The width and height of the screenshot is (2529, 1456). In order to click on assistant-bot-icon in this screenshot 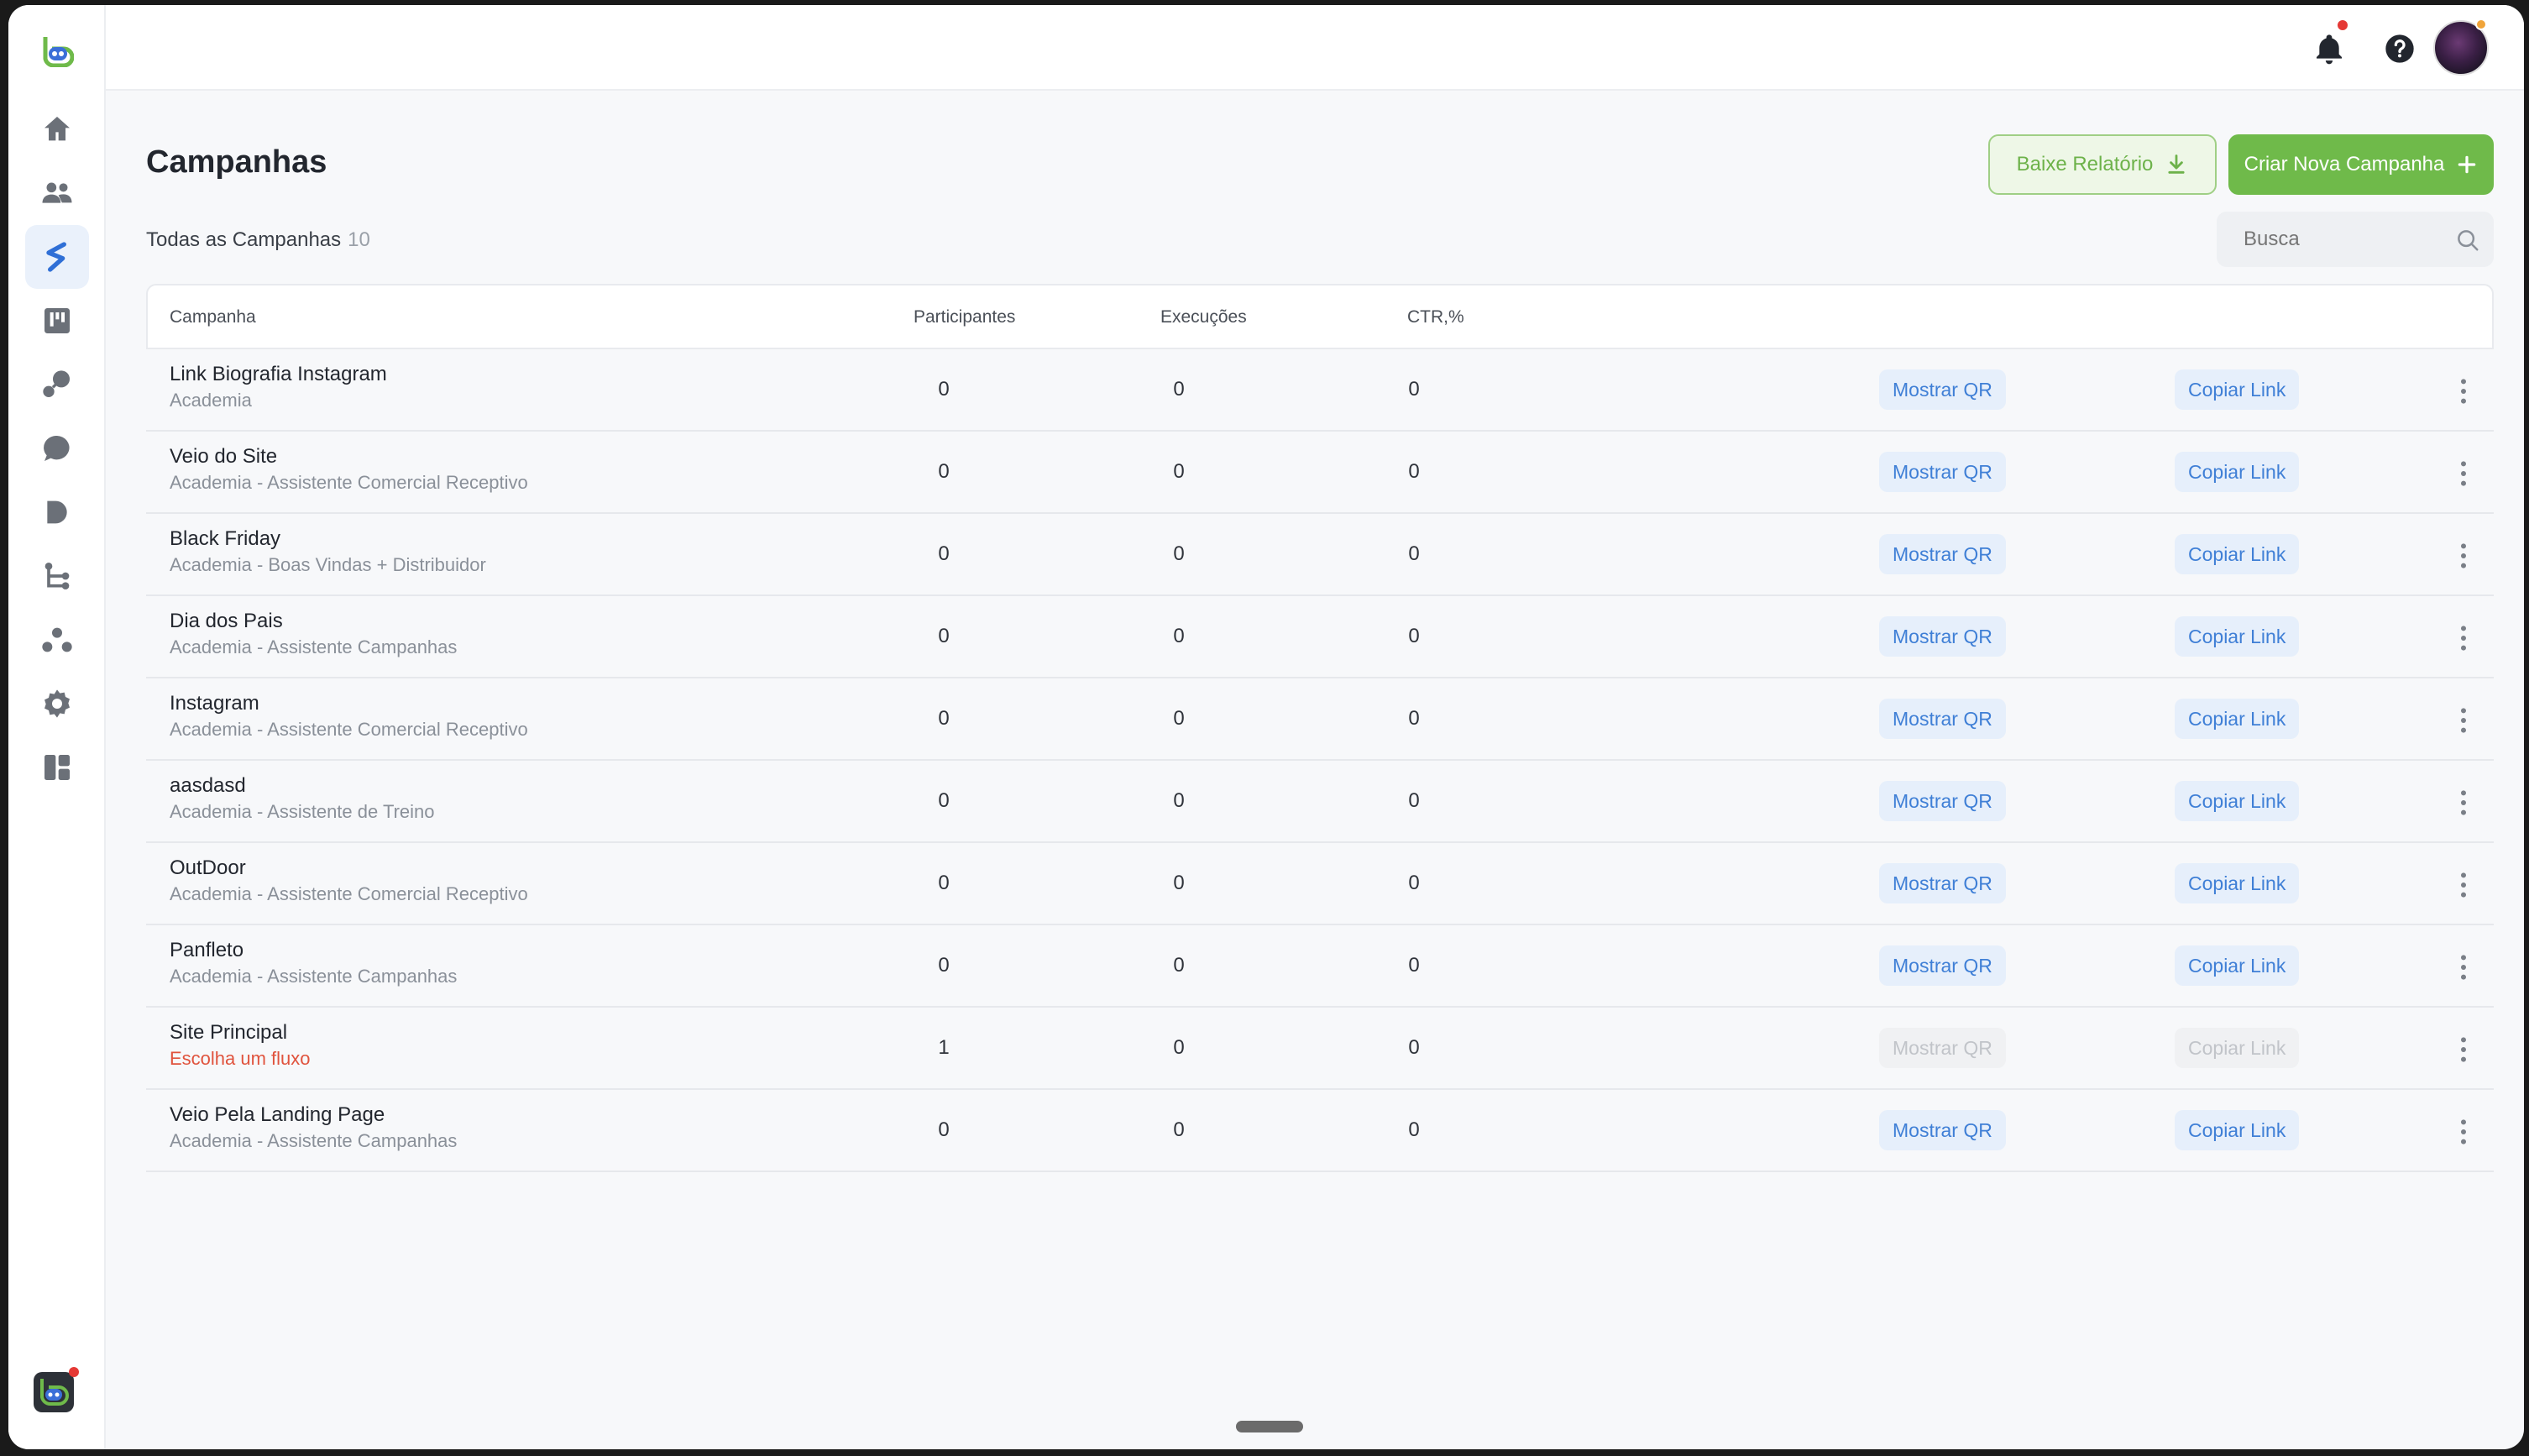, I will do `click(55, 1390)`.